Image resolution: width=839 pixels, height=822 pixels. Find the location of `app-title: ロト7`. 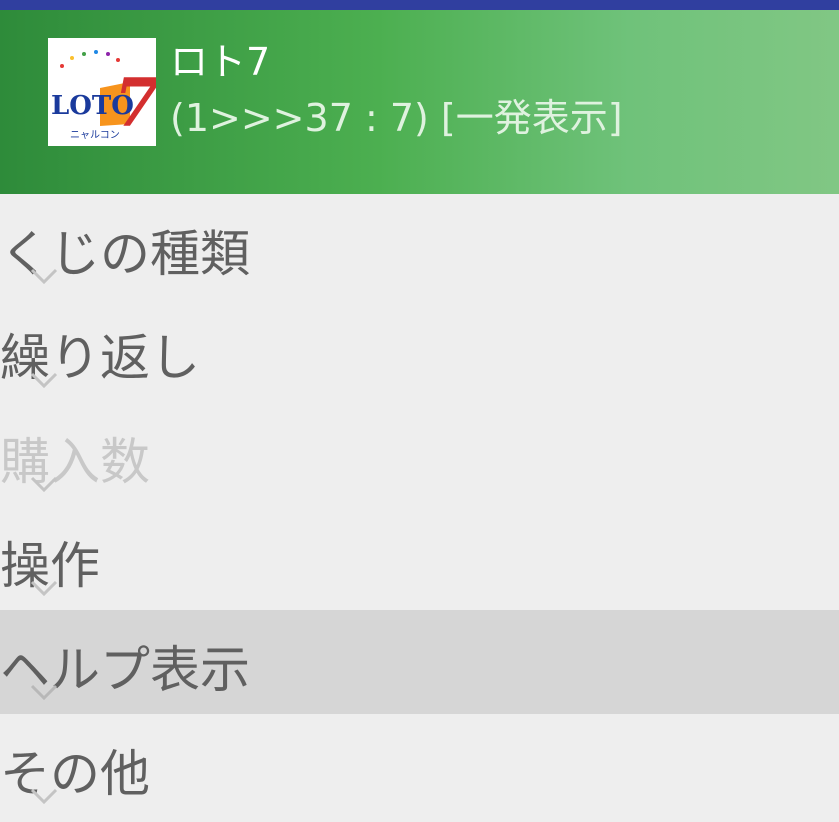

app-title: ロト7 is located at coordinates (220, 62).